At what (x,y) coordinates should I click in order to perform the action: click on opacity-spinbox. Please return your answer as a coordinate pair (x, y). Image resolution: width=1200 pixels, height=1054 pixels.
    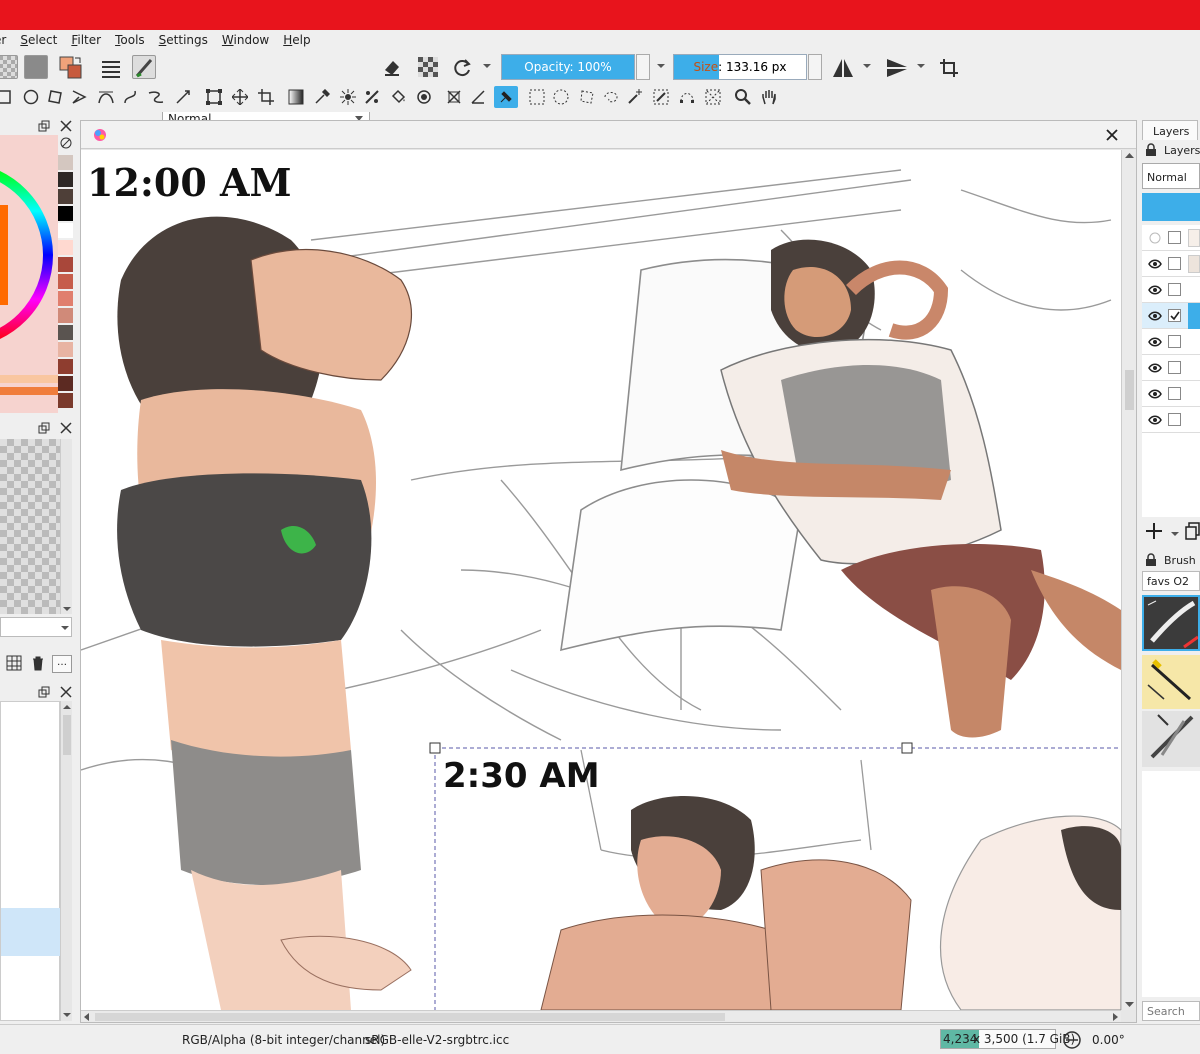
    Looking at the image, I should click on (643, 67).